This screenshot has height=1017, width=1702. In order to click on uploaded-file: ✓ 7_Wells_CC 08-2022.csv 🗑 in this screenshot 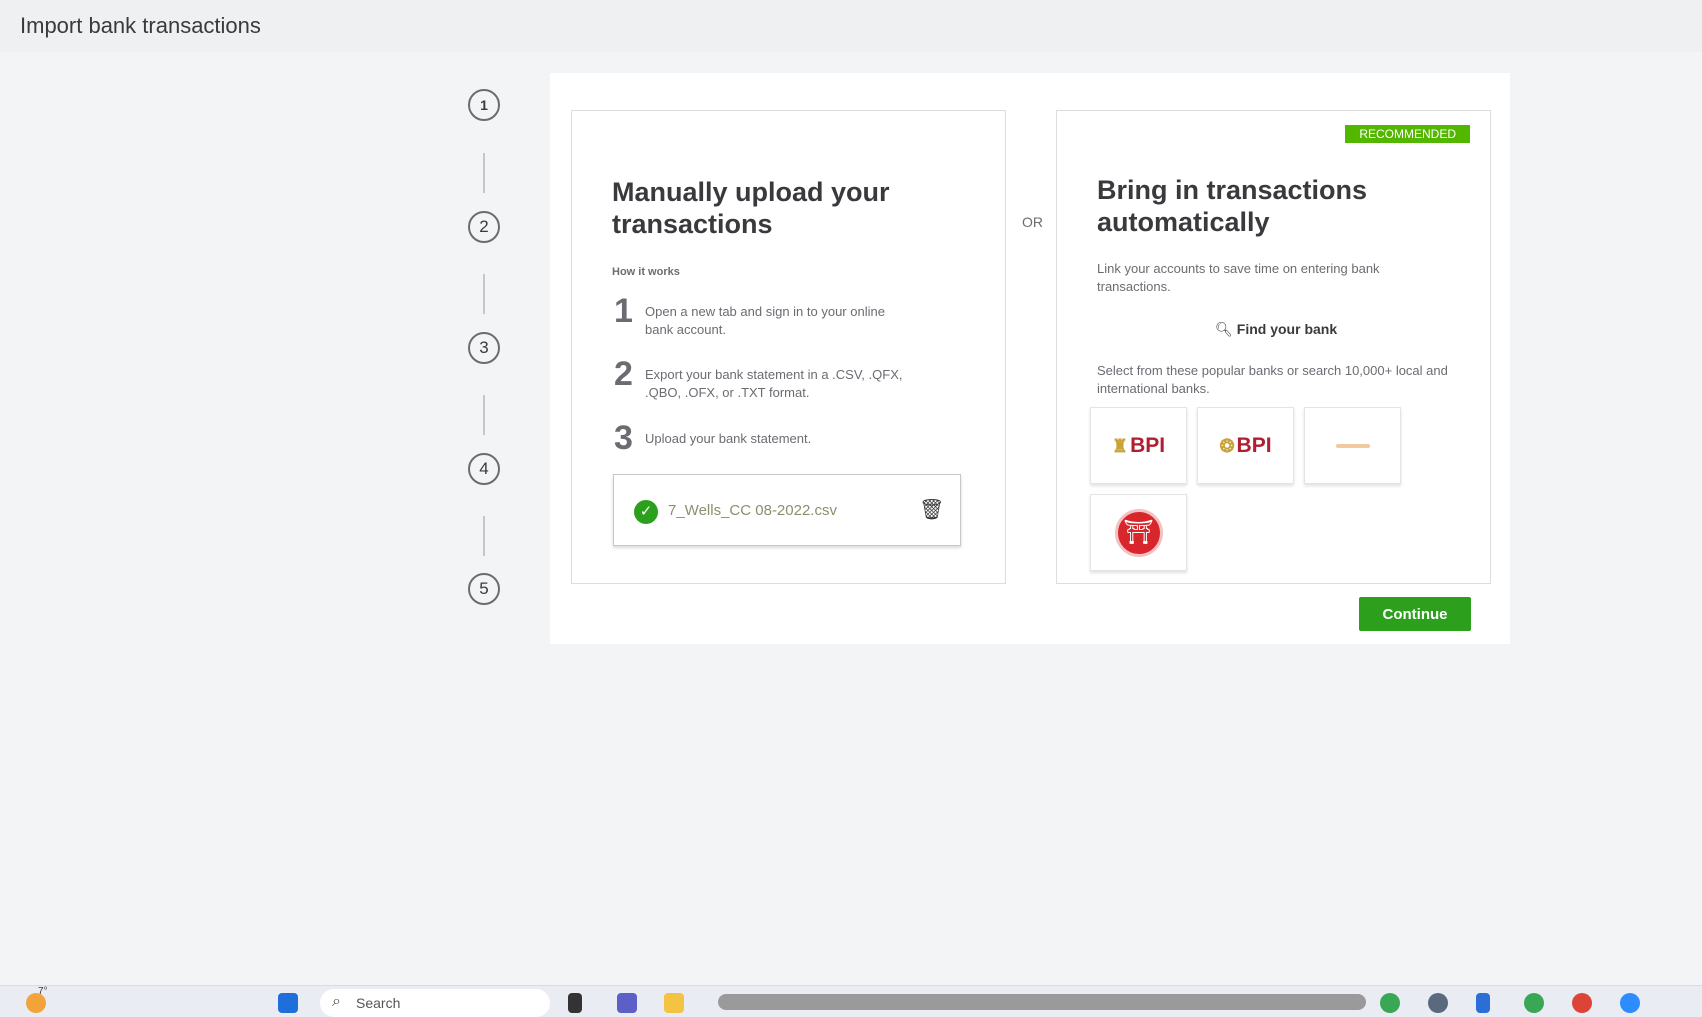, I will do `click(787, 510)`.